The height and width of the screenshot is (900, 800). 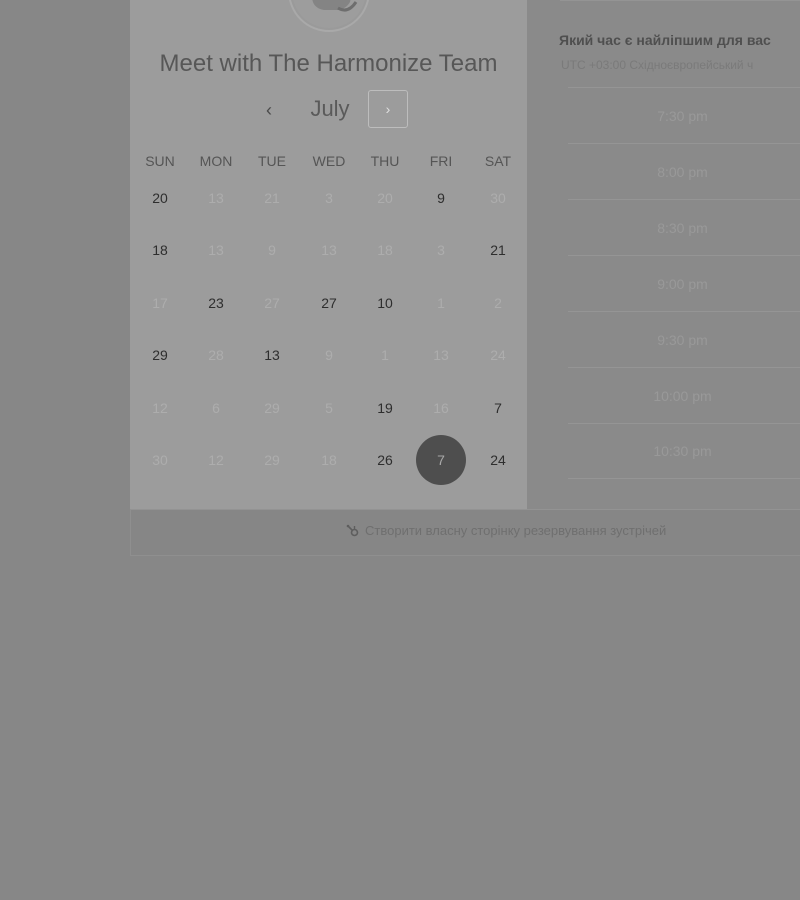 I want to click on calendar-day: 28, so click(x=216, y=355).